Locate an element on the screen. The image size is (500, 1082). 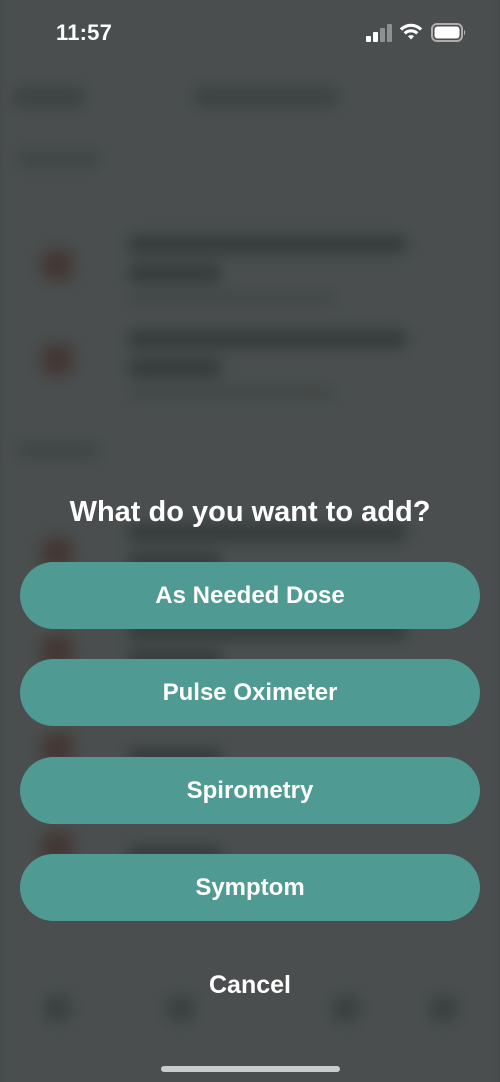
button-label: Spirometry is located at coordinates (250, 790).